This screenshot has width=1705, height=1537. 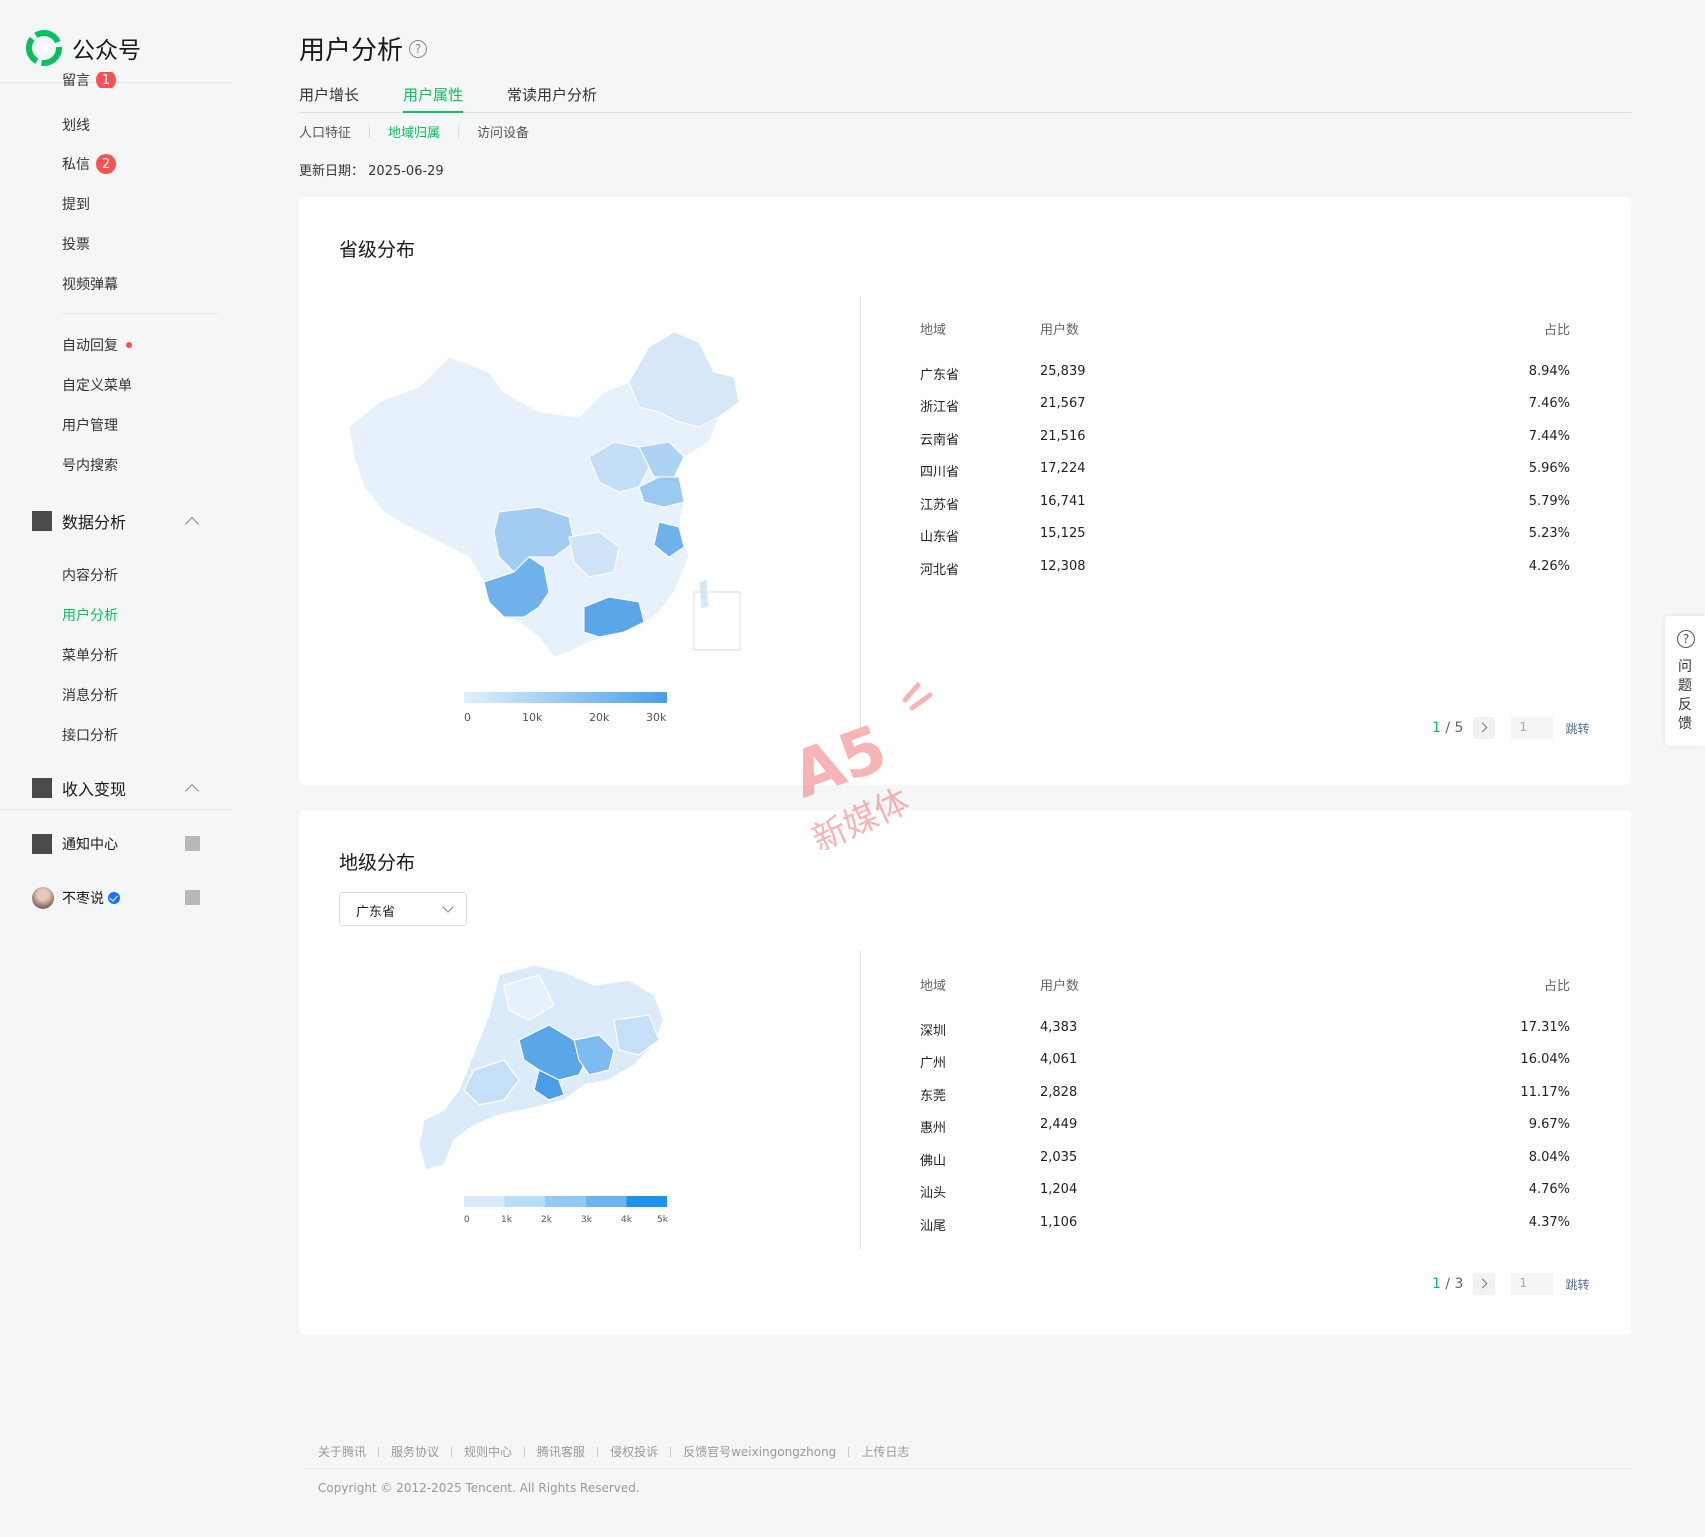 I want to click on sidebar-item-label: 自动回复, so click(x=90, y=346).